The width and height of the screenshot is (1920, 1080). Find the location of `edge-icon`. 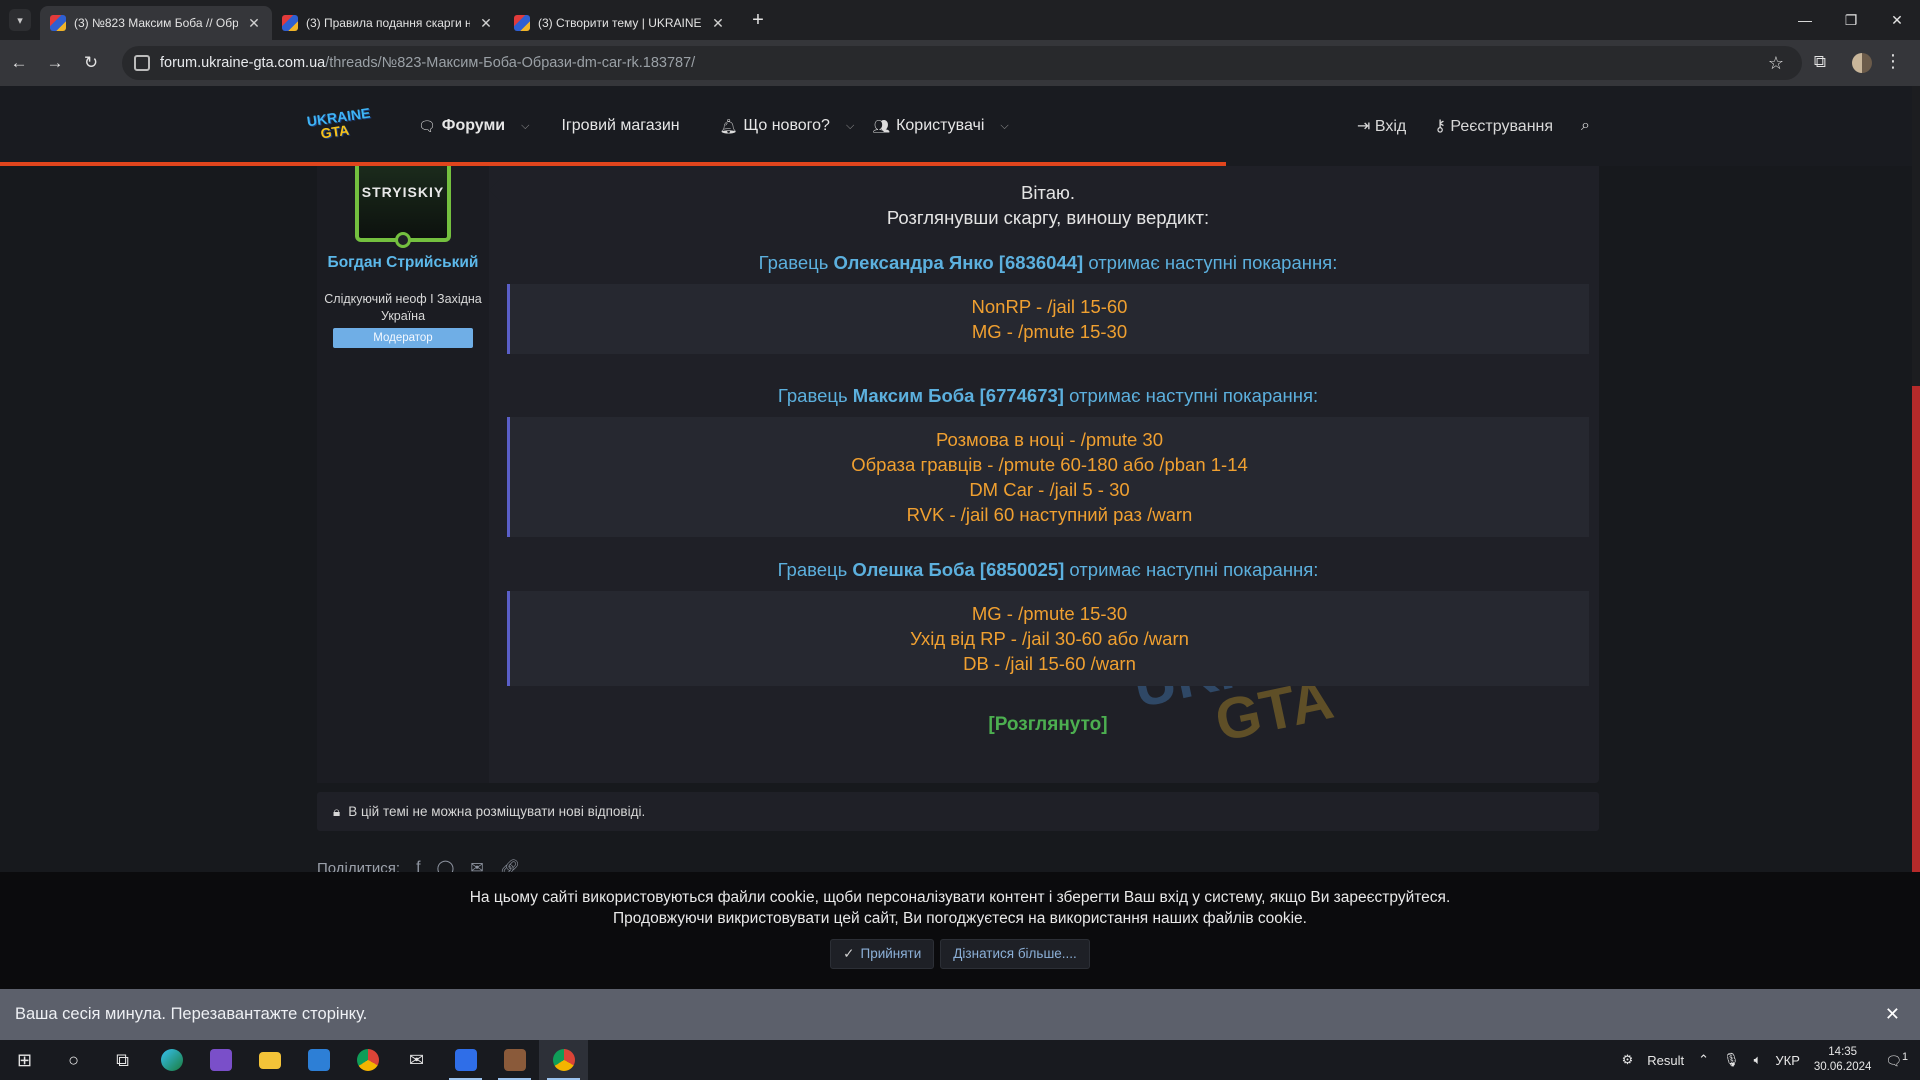

edge-icon is located at coordinates (171, 1060).